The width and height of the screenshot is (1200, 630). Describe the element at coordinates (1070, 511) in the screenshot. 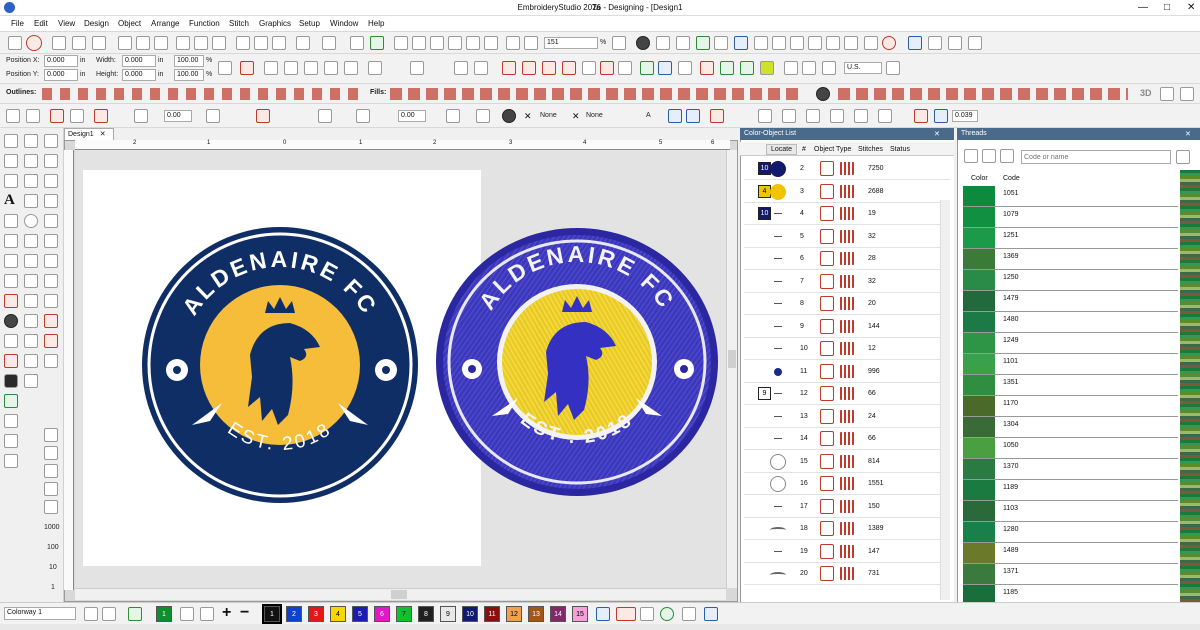

I see `thread-row: 1103` at that location.